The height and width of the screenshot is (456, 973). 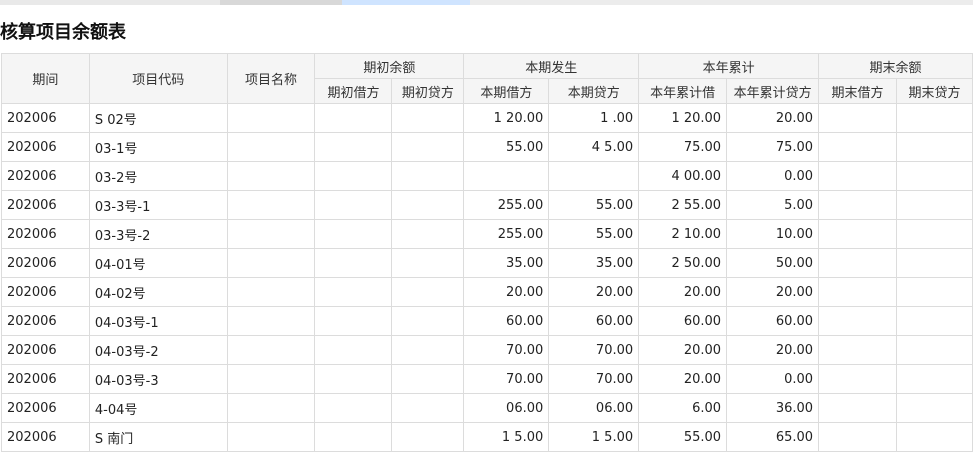 I want to click on table-row: 202006 03-3号-2 255.00 55.00 2 10.00 10.00, so click(x=487, y=234).